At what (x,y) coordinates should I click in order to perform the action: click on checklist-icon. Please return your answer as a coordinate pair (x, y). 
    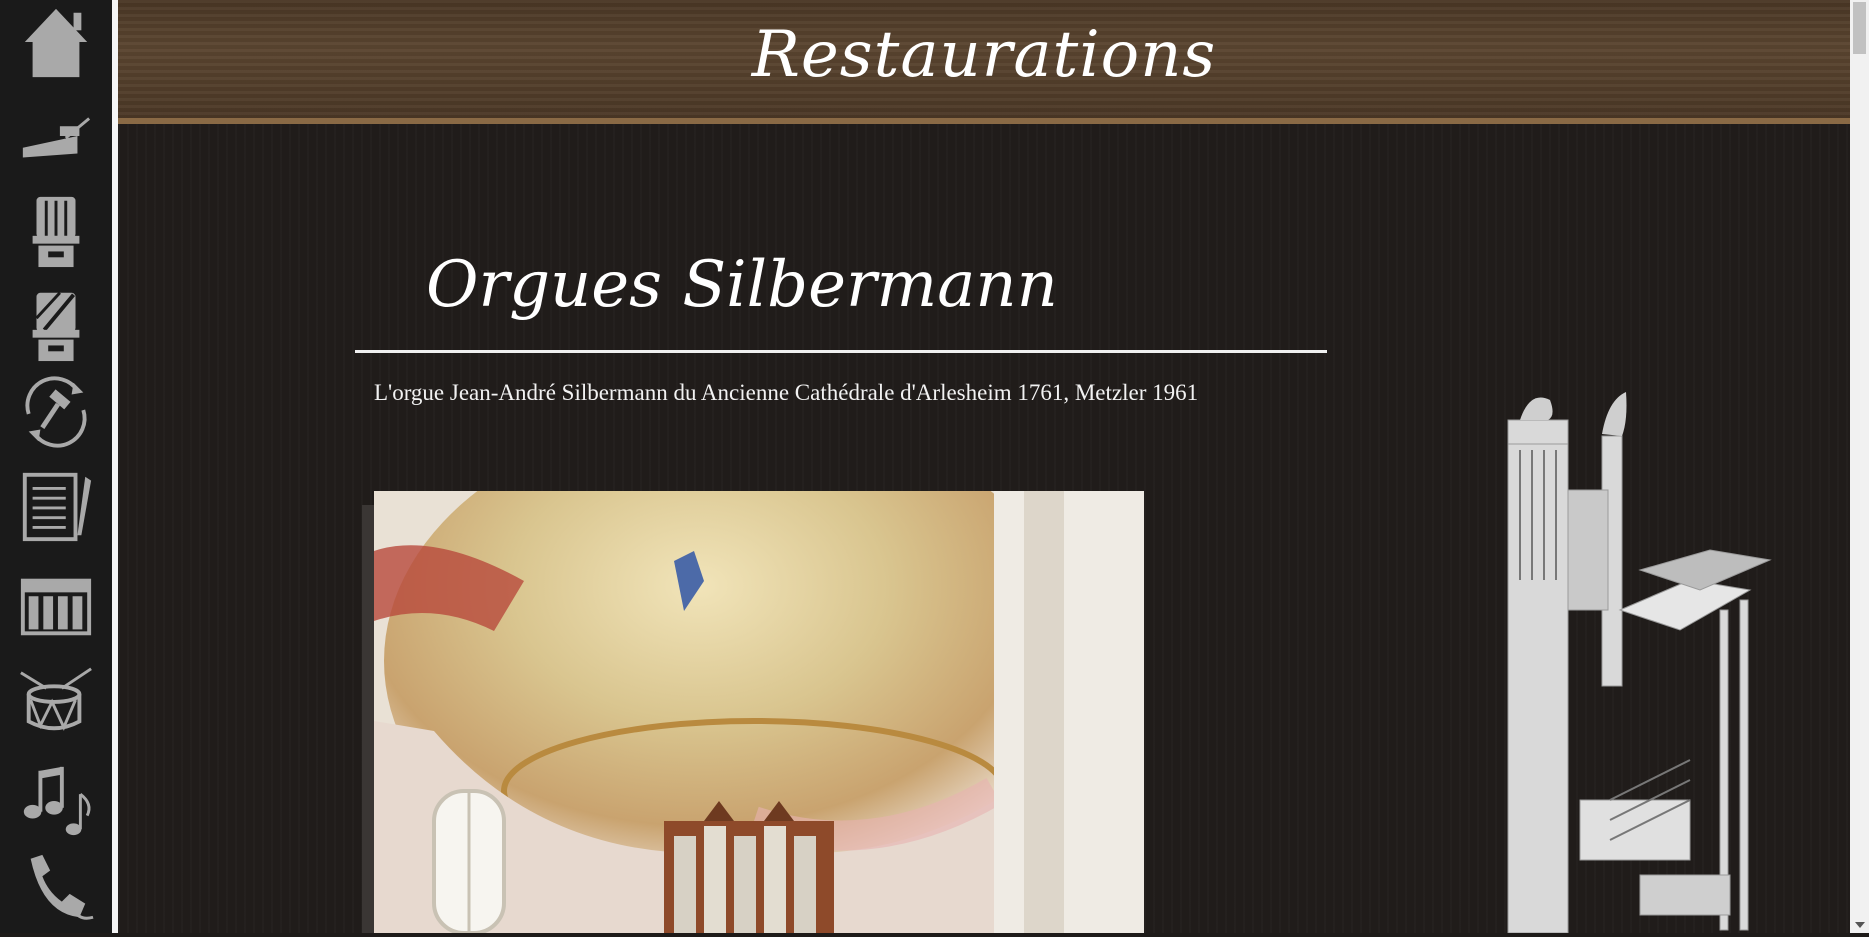
    Looking at the image, I should click on (57, 507).